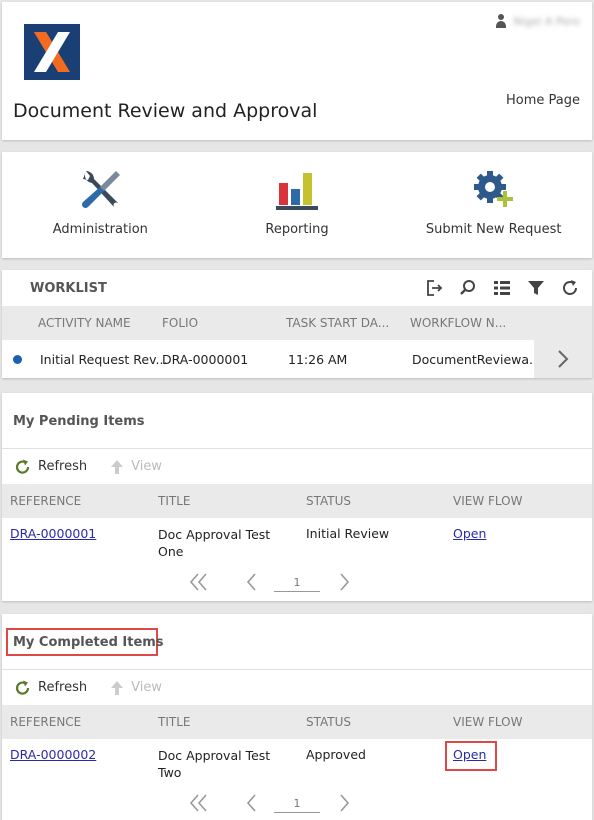  I want to click on reporting-label: Reporting, so click(297, 229).